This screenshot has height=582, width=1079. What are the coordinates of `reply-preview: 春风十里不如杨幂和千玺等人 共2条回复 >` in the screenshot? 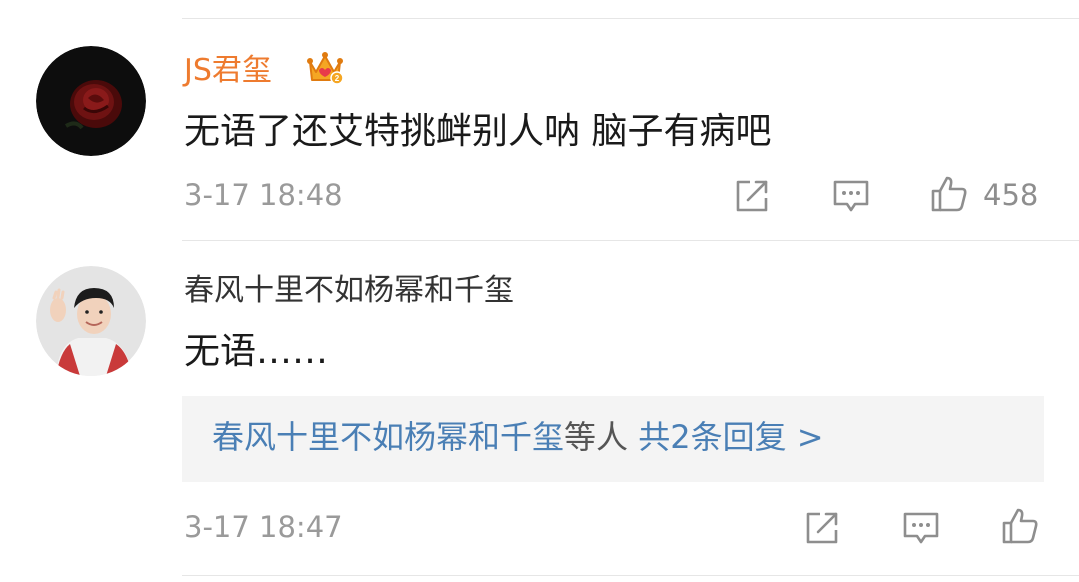 It's located at (613, 439).